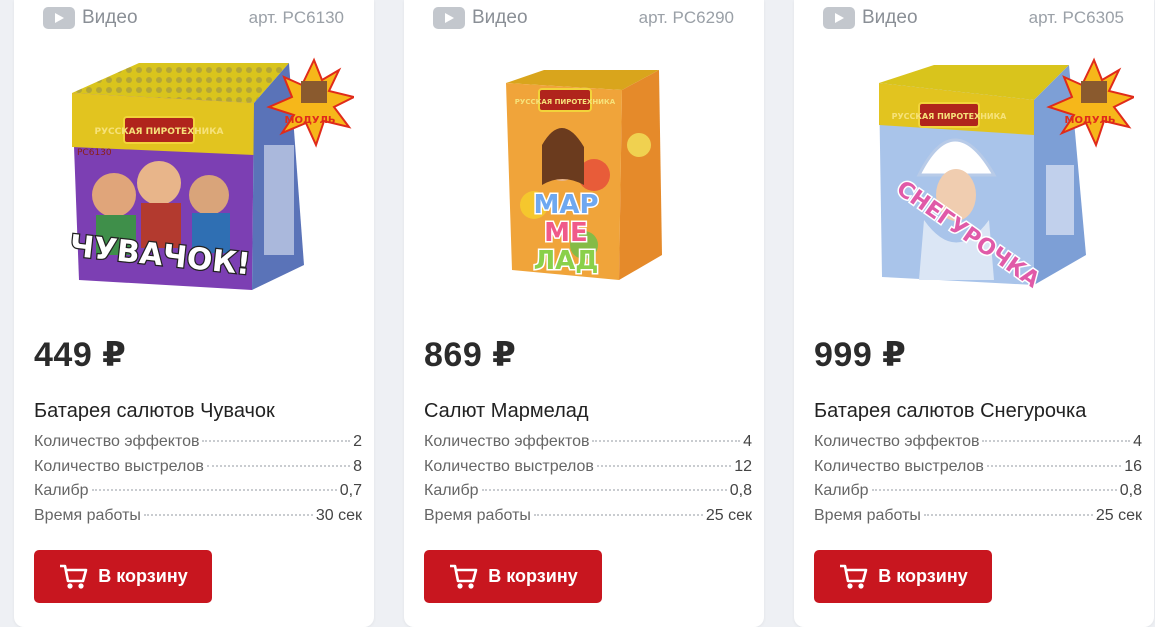 Image resolution: width=1155 pixels, height=627 pixels. Describe the element at coordinates (589, 177) in the screenshot. I see `product-image: РУССКАЯ ПИРОТЕХНИКА МАР МЕ ЛАД` at that location.